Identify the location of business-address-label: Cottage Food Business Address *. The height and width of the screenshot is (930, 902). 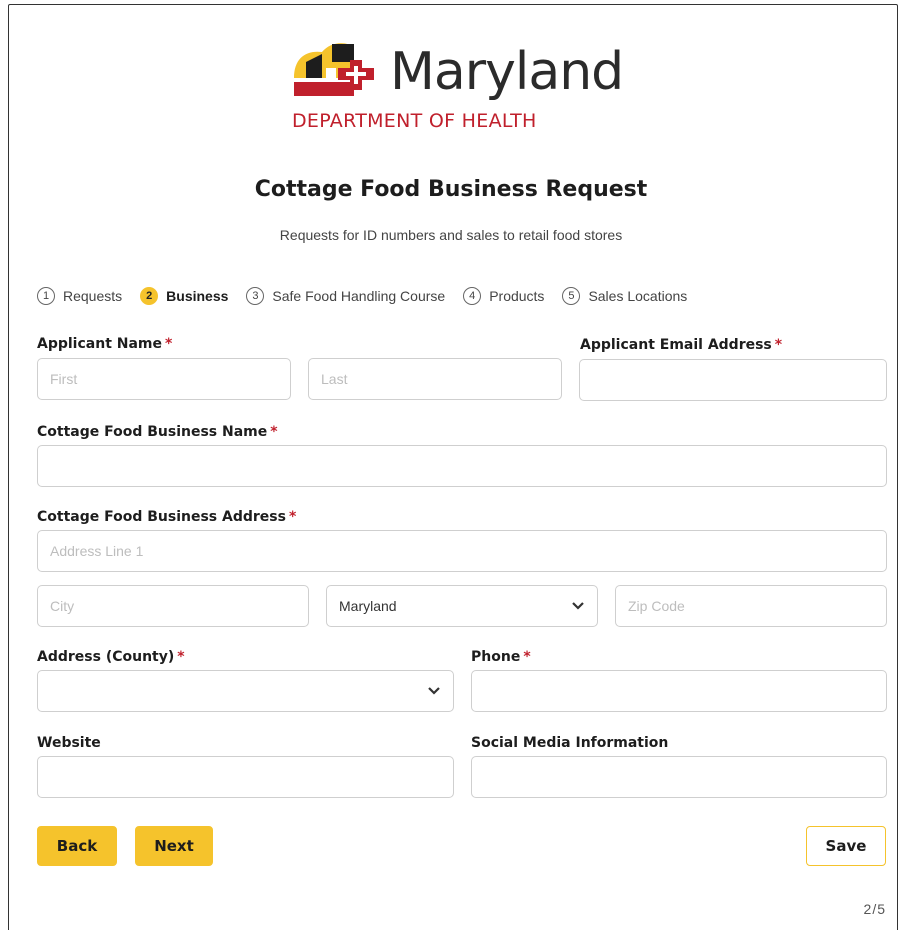
(167, 517).